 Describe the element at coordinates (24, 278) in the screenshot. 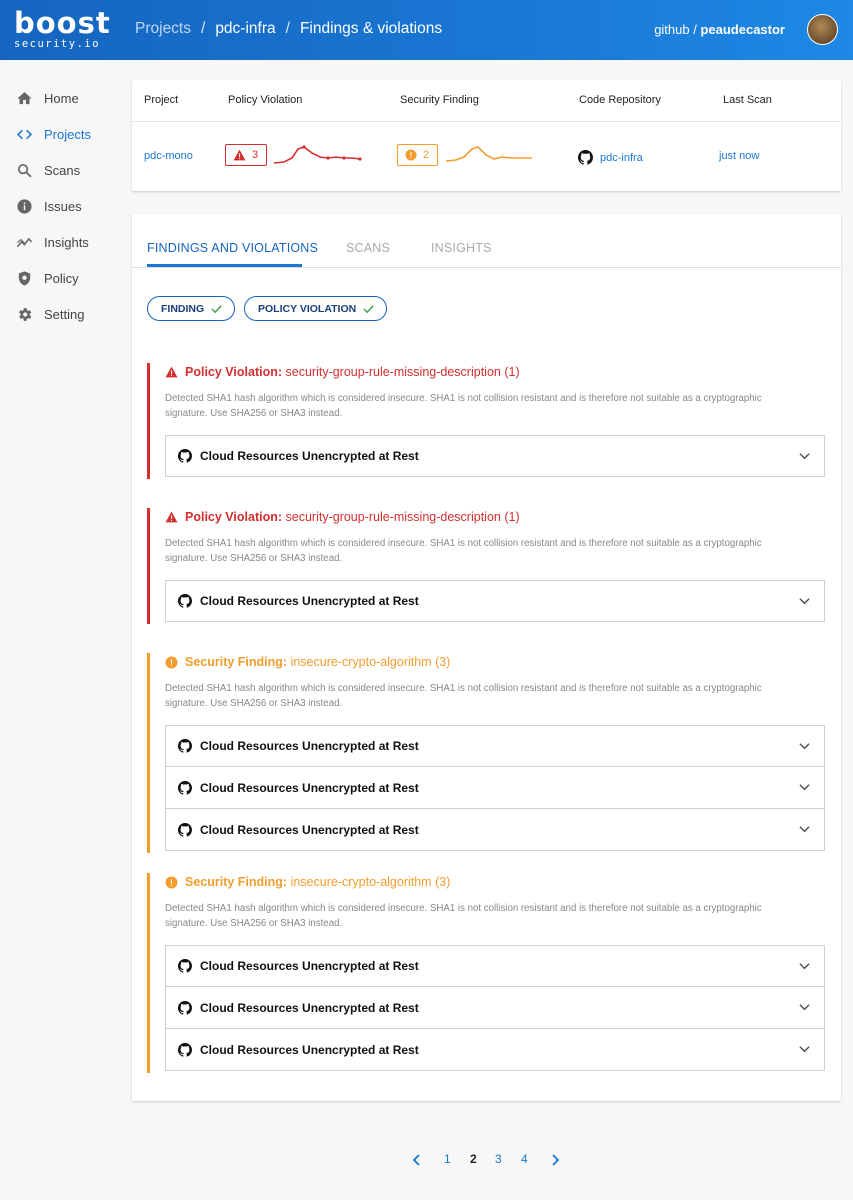

I see `shield-icon` at that location.